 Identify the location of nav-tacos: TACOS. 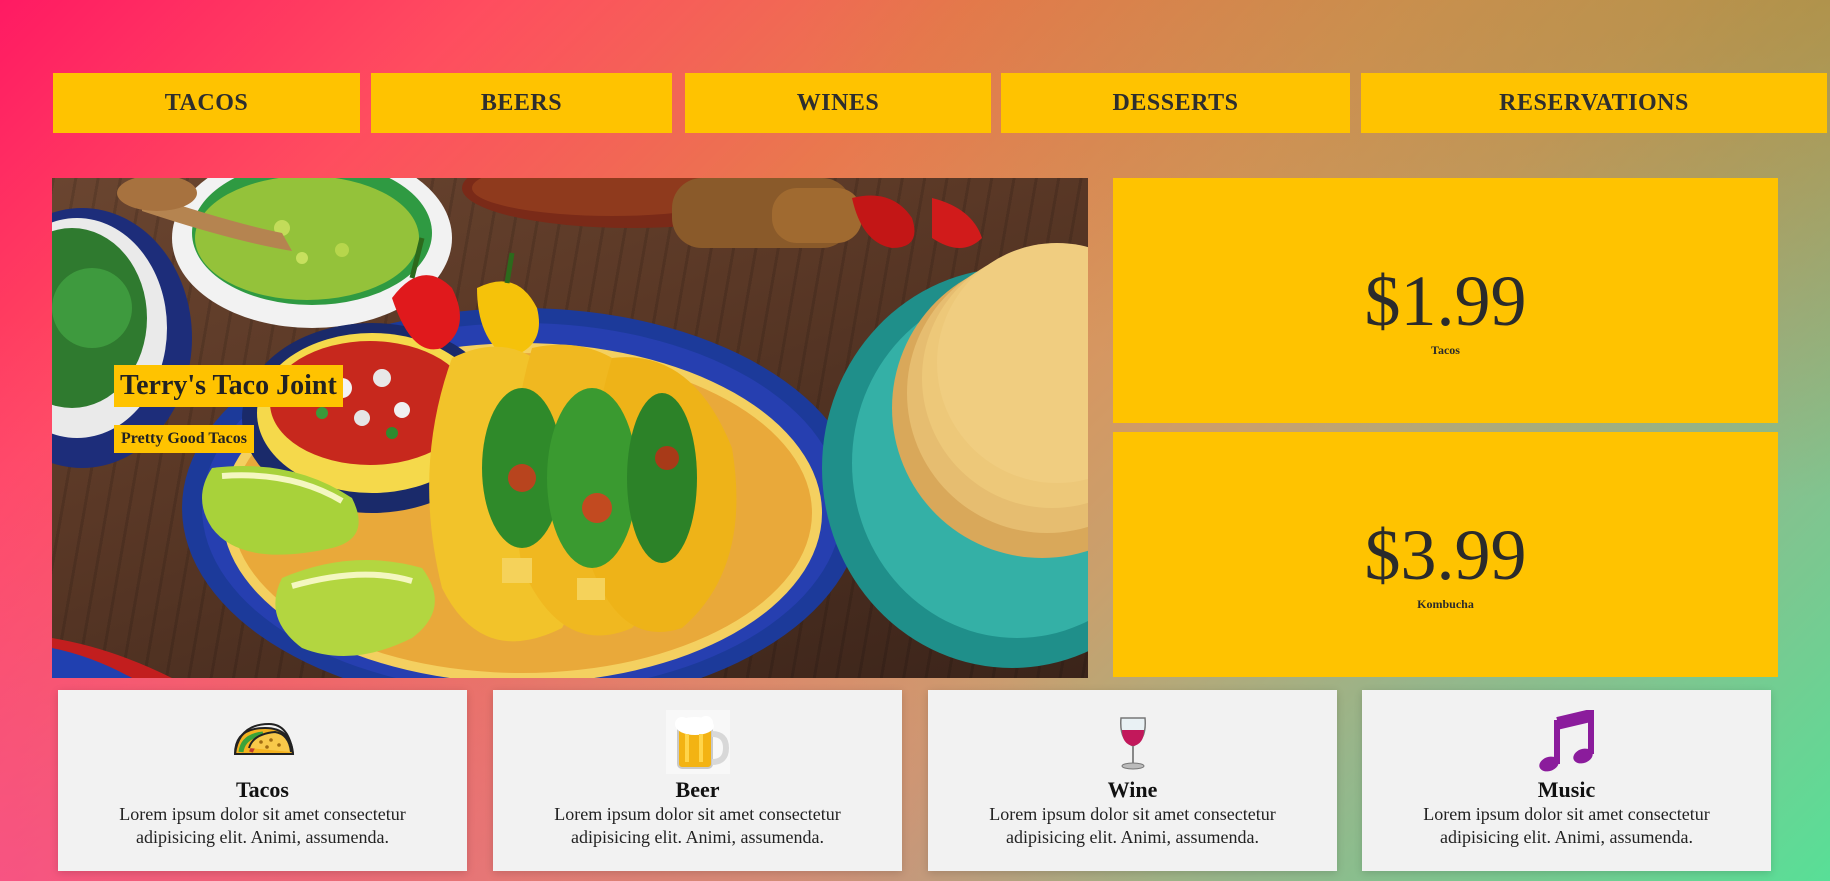
(206, 103).